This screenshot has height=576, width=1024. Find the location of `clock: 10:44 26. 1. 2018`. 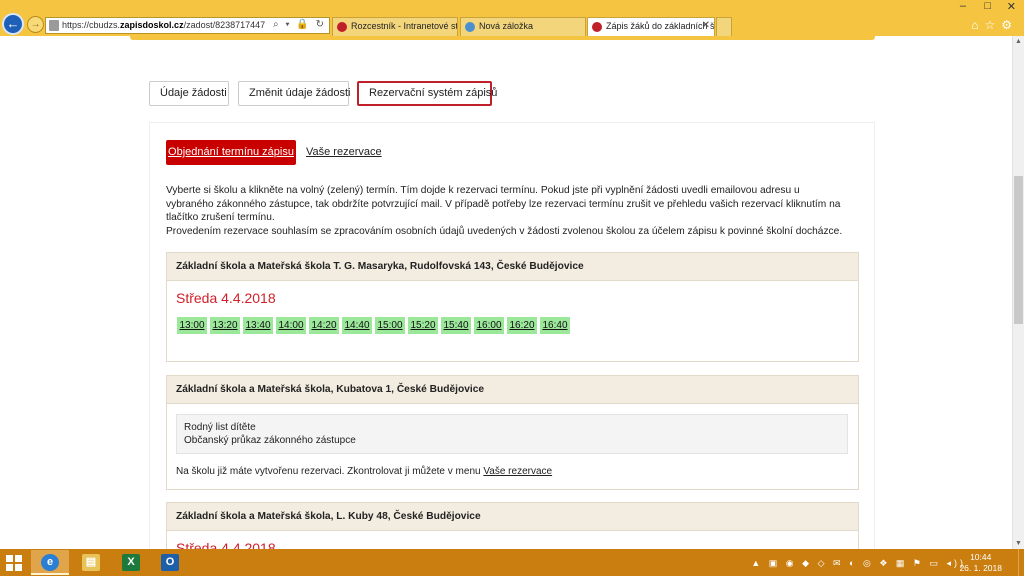

clock: 10:44 26. 1. 2018 is located at coordinates (980, 563).